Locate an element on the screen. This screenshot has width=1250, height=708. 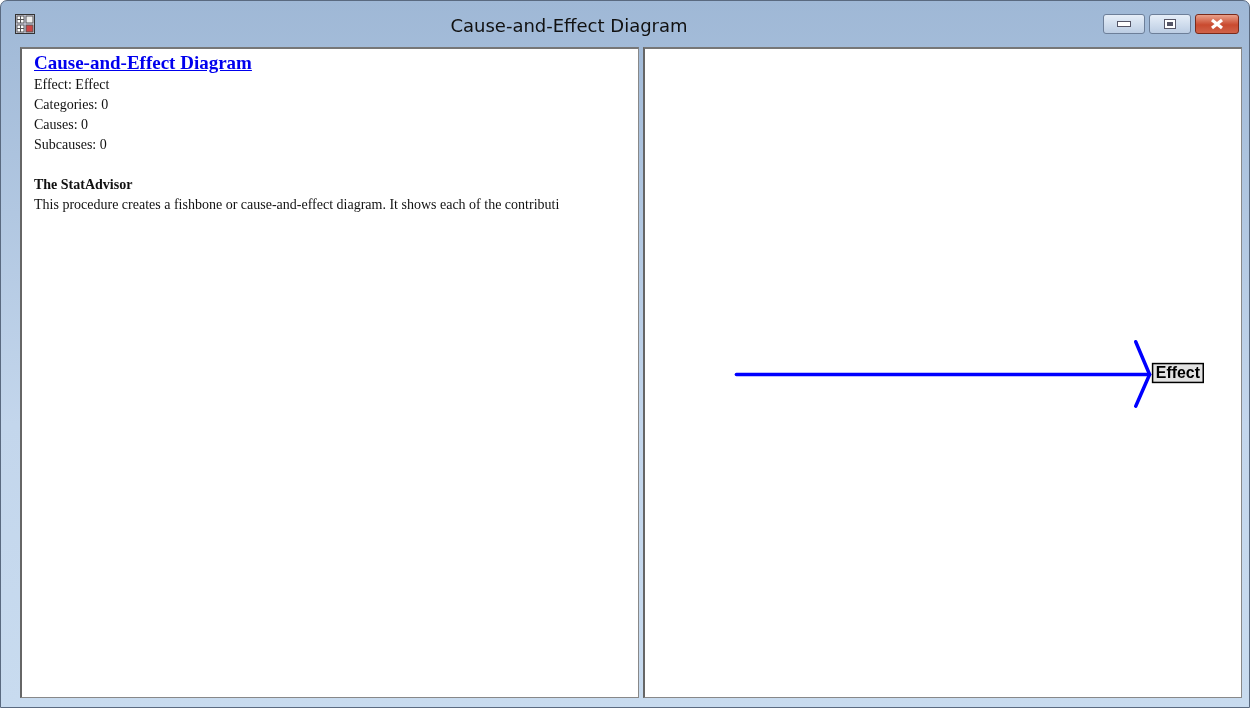
app-icon is located at coordinates (25, 24).